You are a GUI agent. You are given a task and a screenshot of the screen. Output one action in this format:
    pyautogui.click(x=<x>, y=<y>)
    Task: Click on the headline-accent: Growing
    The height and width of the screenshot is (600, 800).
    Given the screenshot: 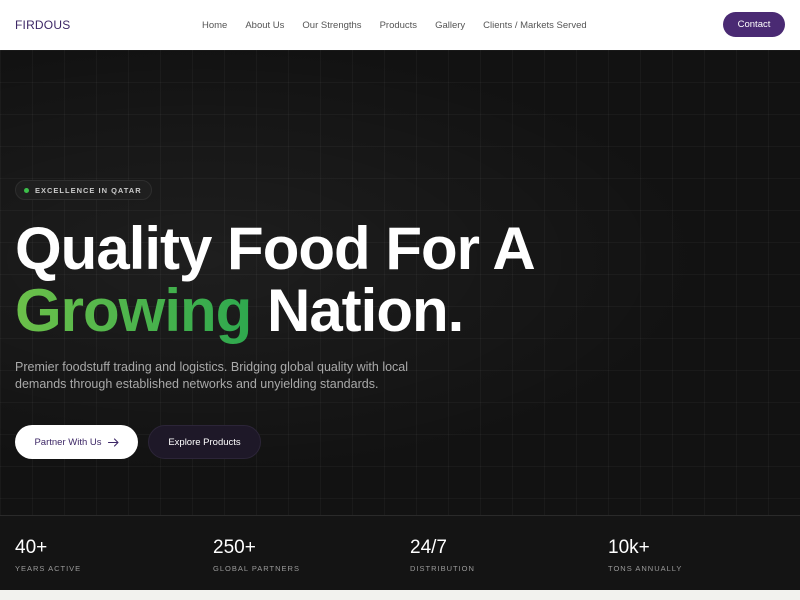 What is the action you would take?
    pyautogui.click(x=133, y=310)
    